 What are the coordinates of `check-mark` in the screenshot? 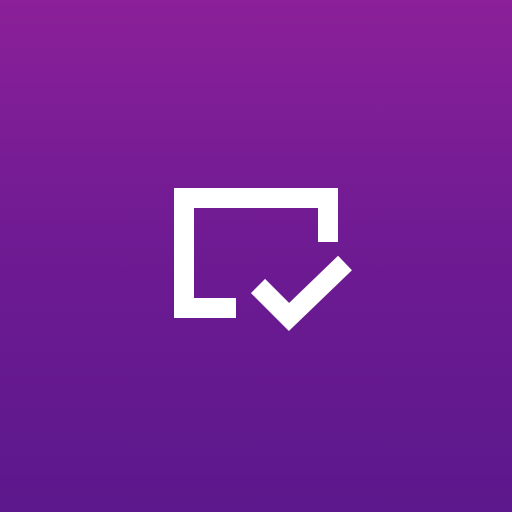 It's located at (301, 293).